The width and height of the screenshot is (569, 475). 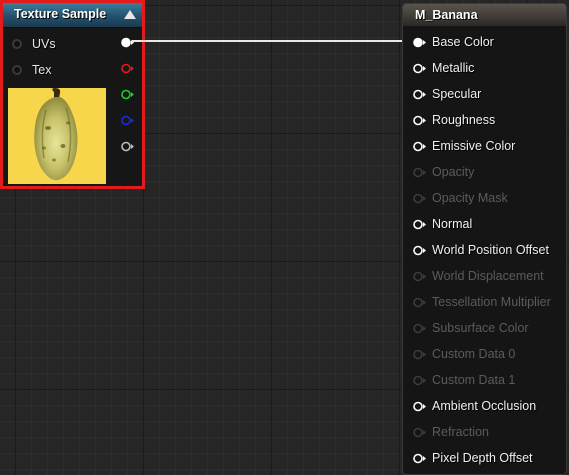 What do you see at coordinates (452, 224) in the screenshot?
I see `input-pin-label: Normal` at bounding box center [452, 224].